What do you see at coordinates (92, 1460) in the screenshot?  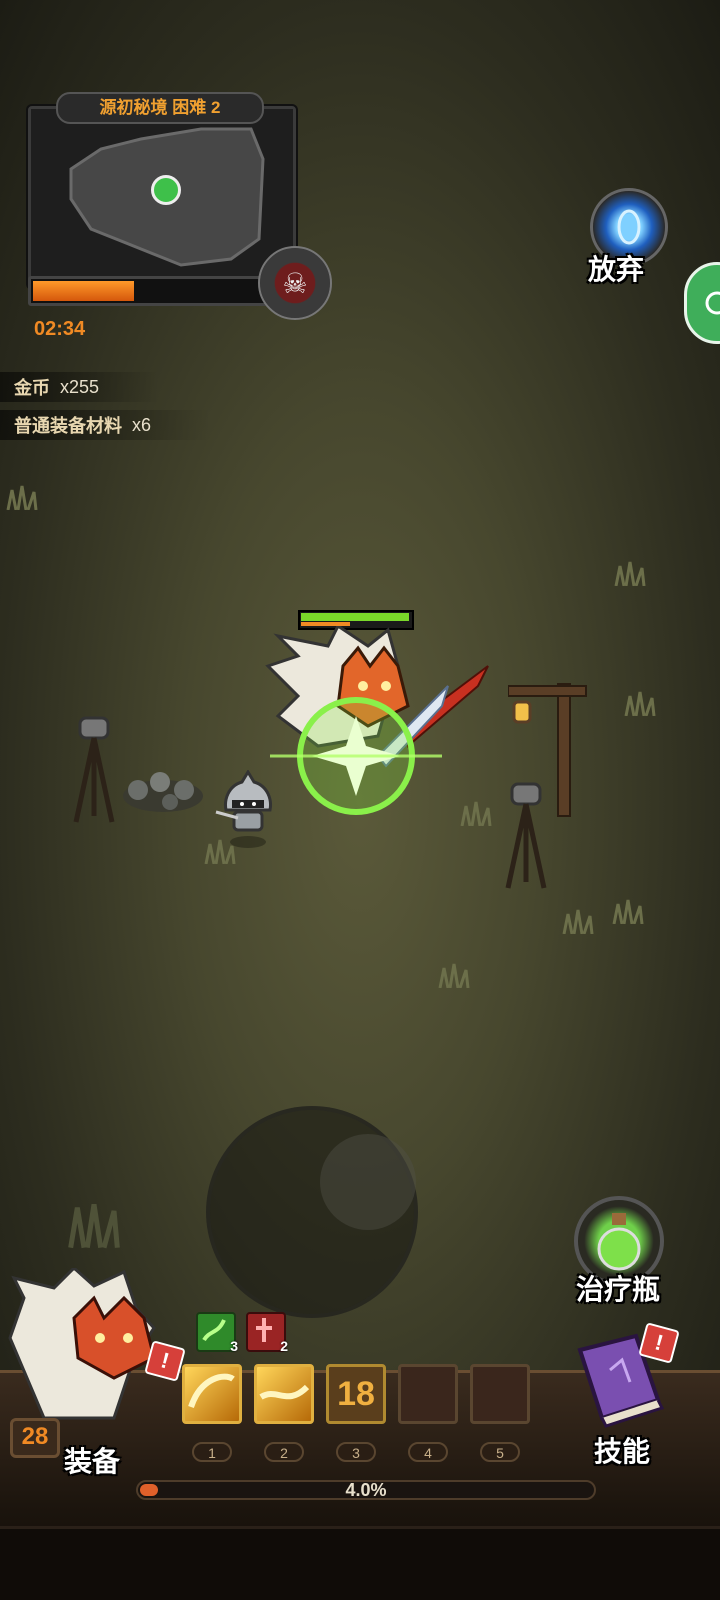 I see `equipment-button: 装备` at bounding box center [92, 1460].